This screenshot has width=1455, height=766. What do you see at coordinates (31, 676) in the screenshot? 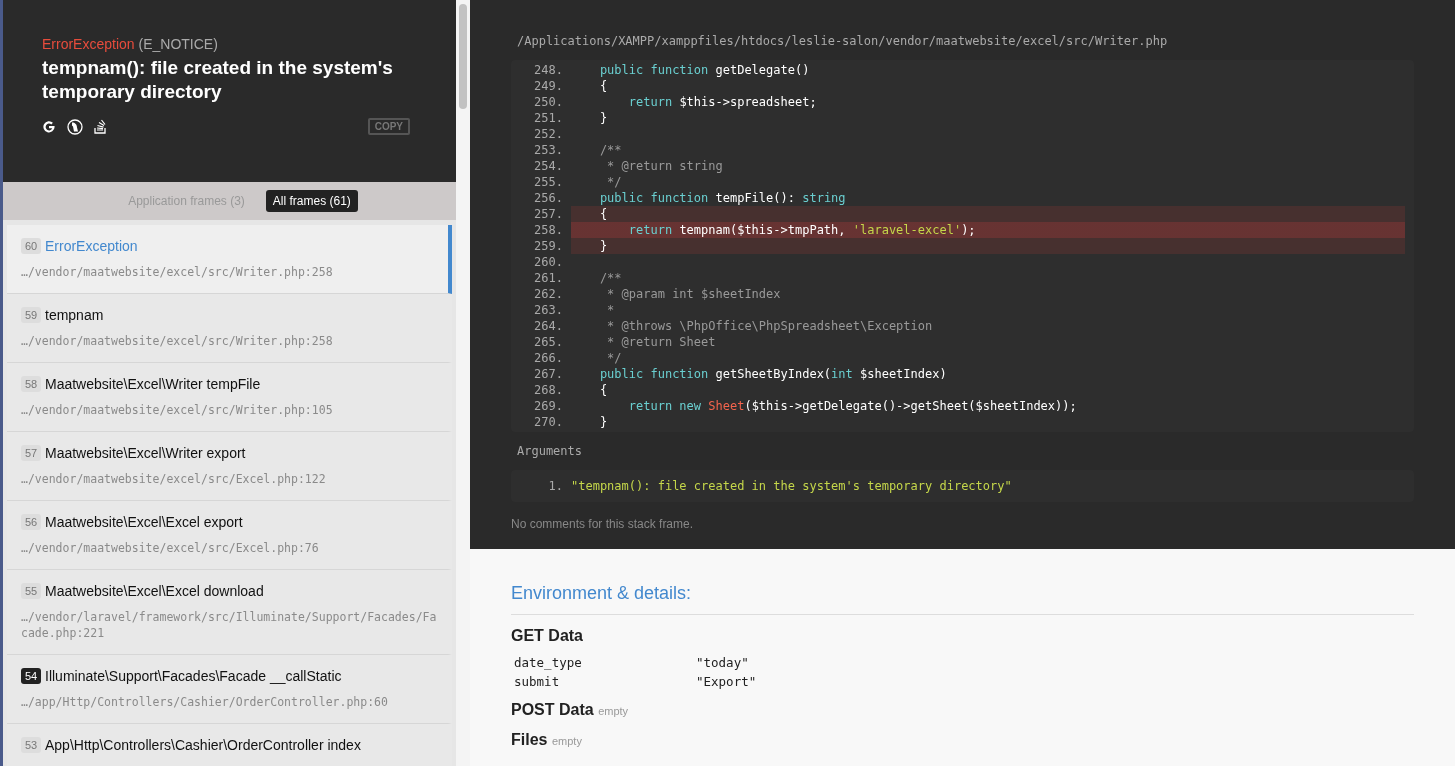
I see `frame-index: 54` at bounding box center [31, 676].